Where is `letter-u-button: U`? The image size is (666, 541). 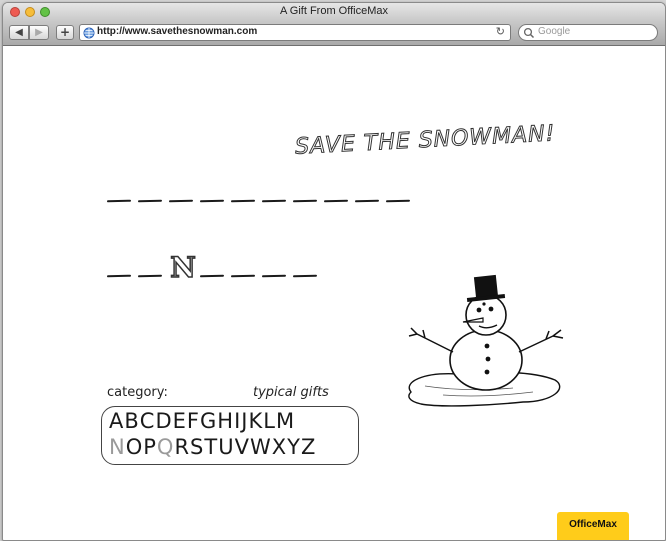 letter-u-button: U is located at coordinates (225, 447).